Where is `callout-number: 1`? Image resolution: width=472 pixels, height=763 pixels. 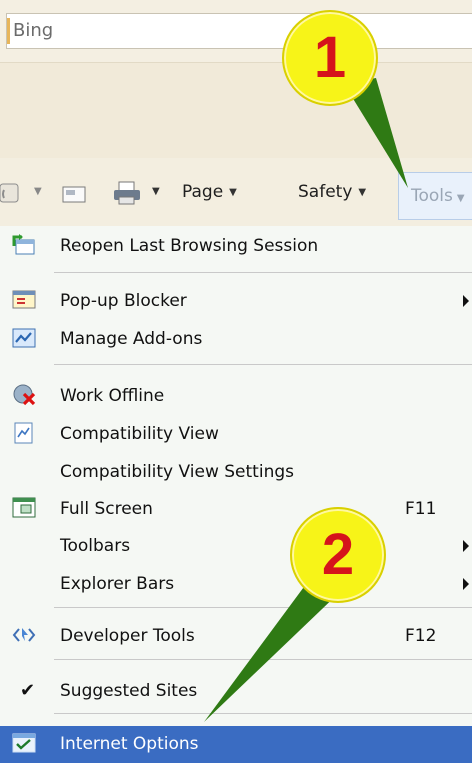 callout-number: 1 is located at coordinates (330, 57).